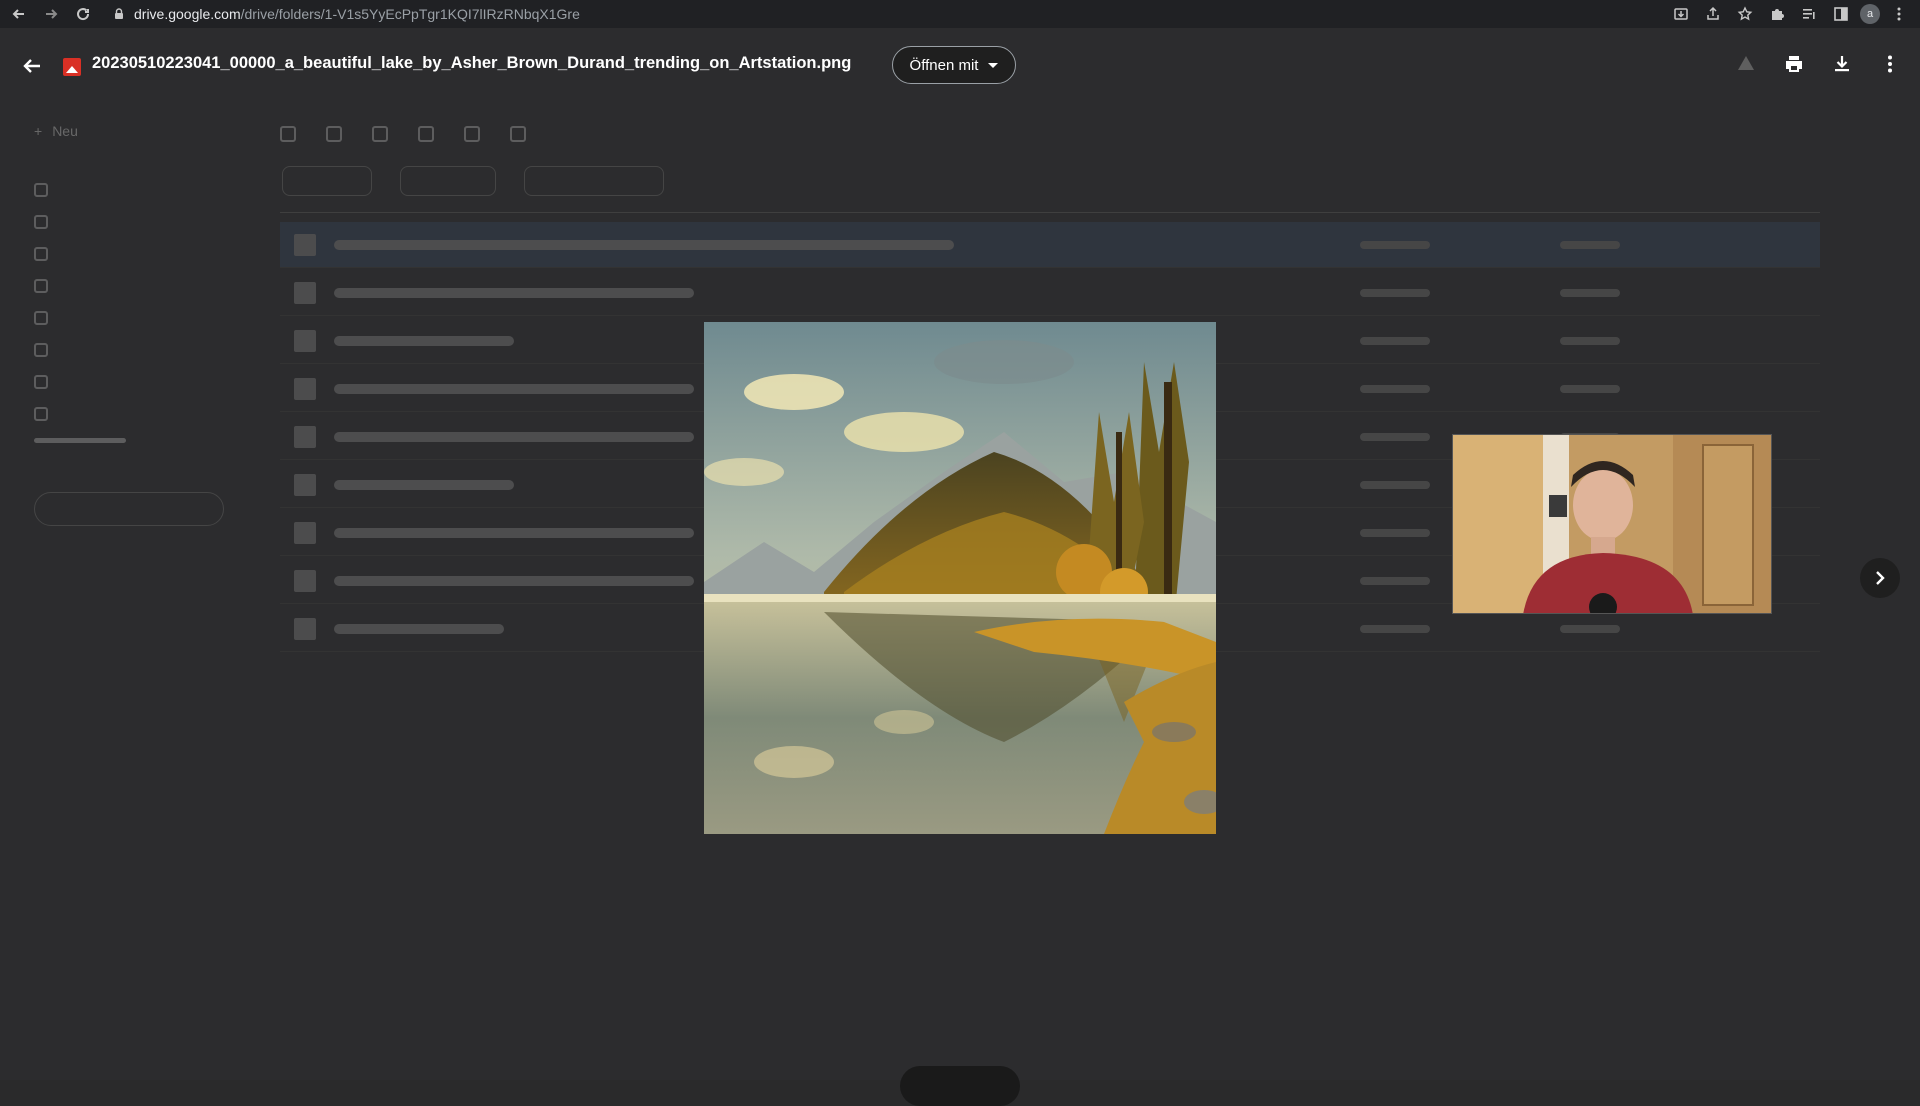  I want to click on image-preview, so click(960, 578).